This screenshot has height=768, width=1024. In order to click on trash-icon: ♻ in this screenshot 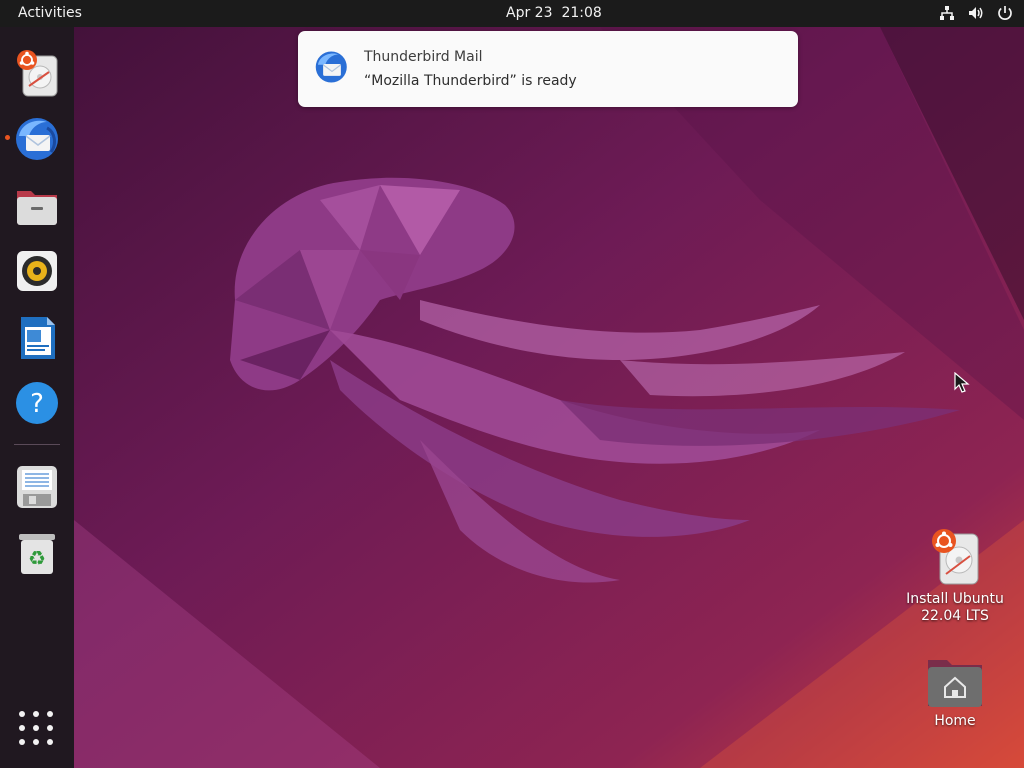, I will do `click(37, 554)`.